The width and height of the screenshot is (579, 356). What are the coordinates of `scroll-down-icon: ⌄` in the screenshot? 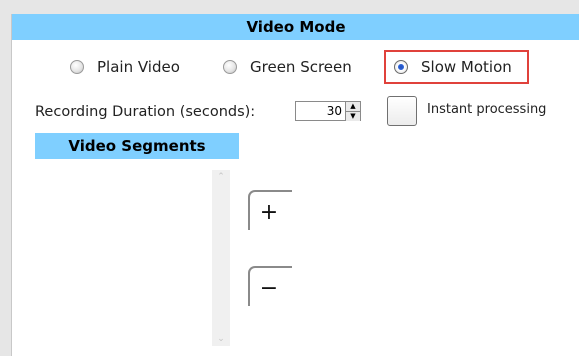 It's located at (221, 339).